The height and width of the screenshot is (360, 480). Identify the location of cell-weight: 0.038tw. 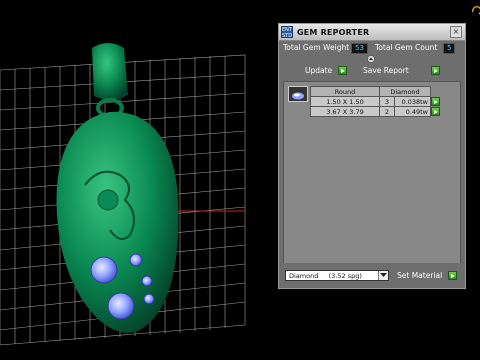
(412, 101).